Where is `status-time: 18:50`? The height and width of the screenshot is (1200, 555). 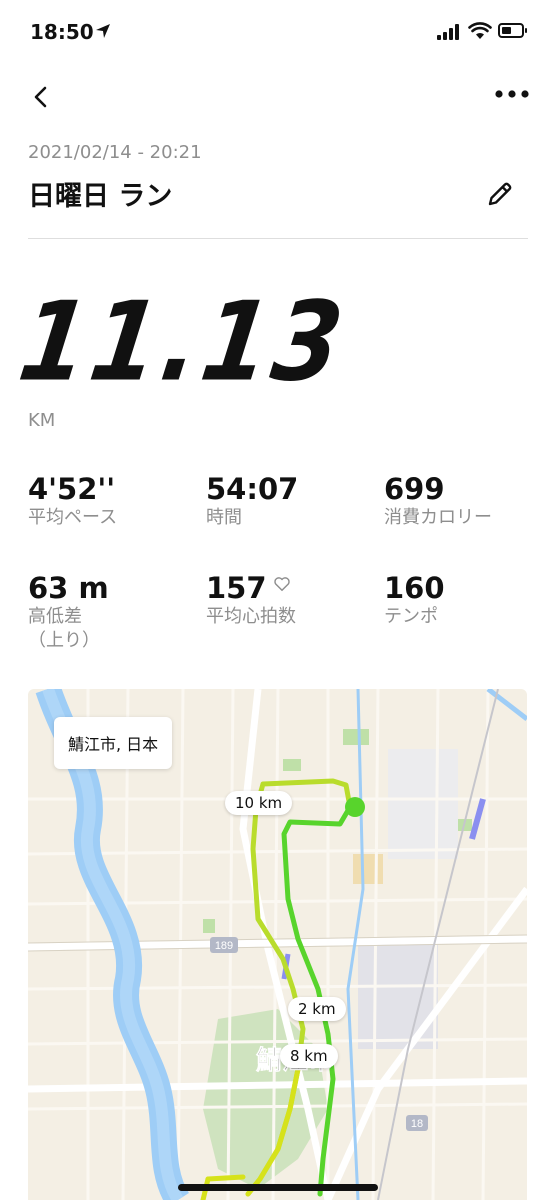 status-time: 18:50 is located at coordinates (62, 32).